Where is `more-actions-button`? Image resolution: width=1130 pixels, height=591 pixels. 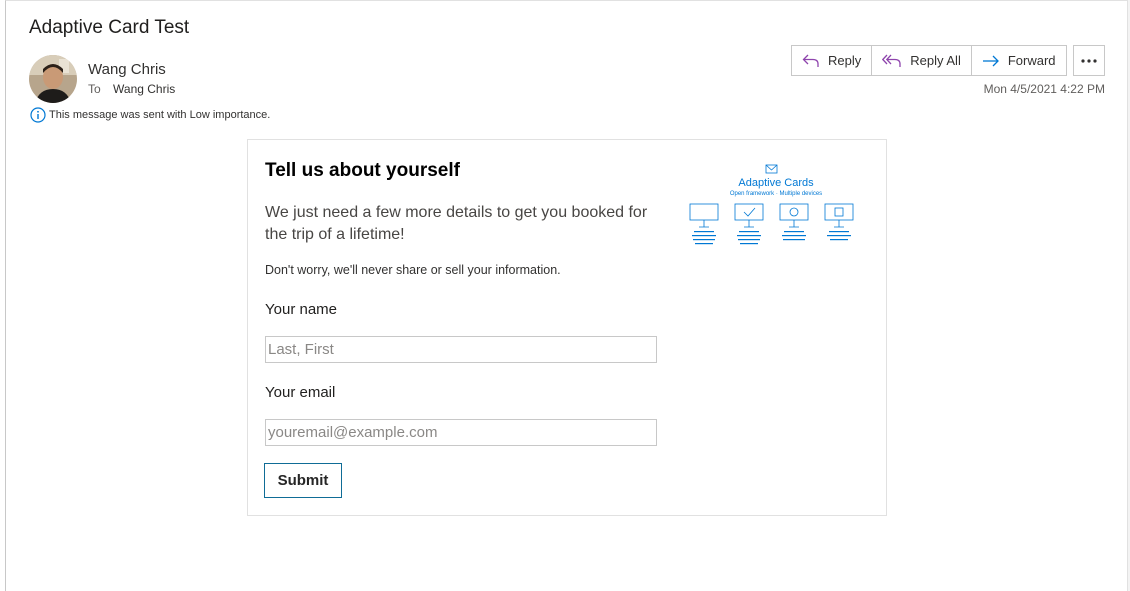 more-actions-button is located at coordinates (1089, 60).